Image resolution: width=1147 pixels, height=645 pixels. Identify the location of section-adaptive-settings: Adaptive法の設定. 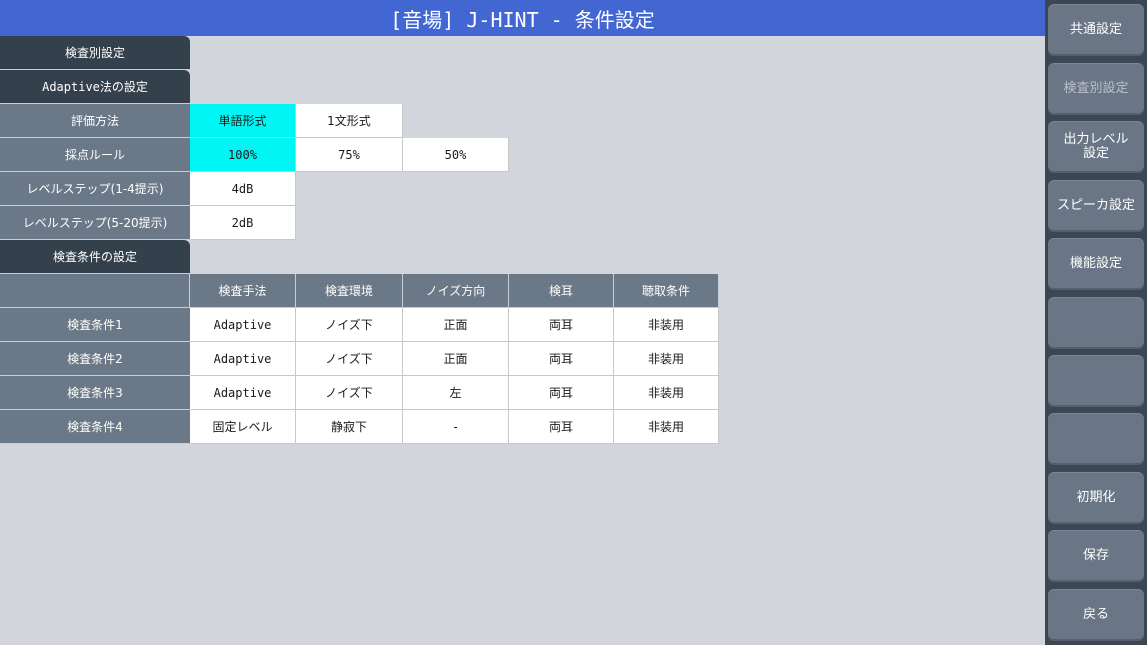
(95, 87).